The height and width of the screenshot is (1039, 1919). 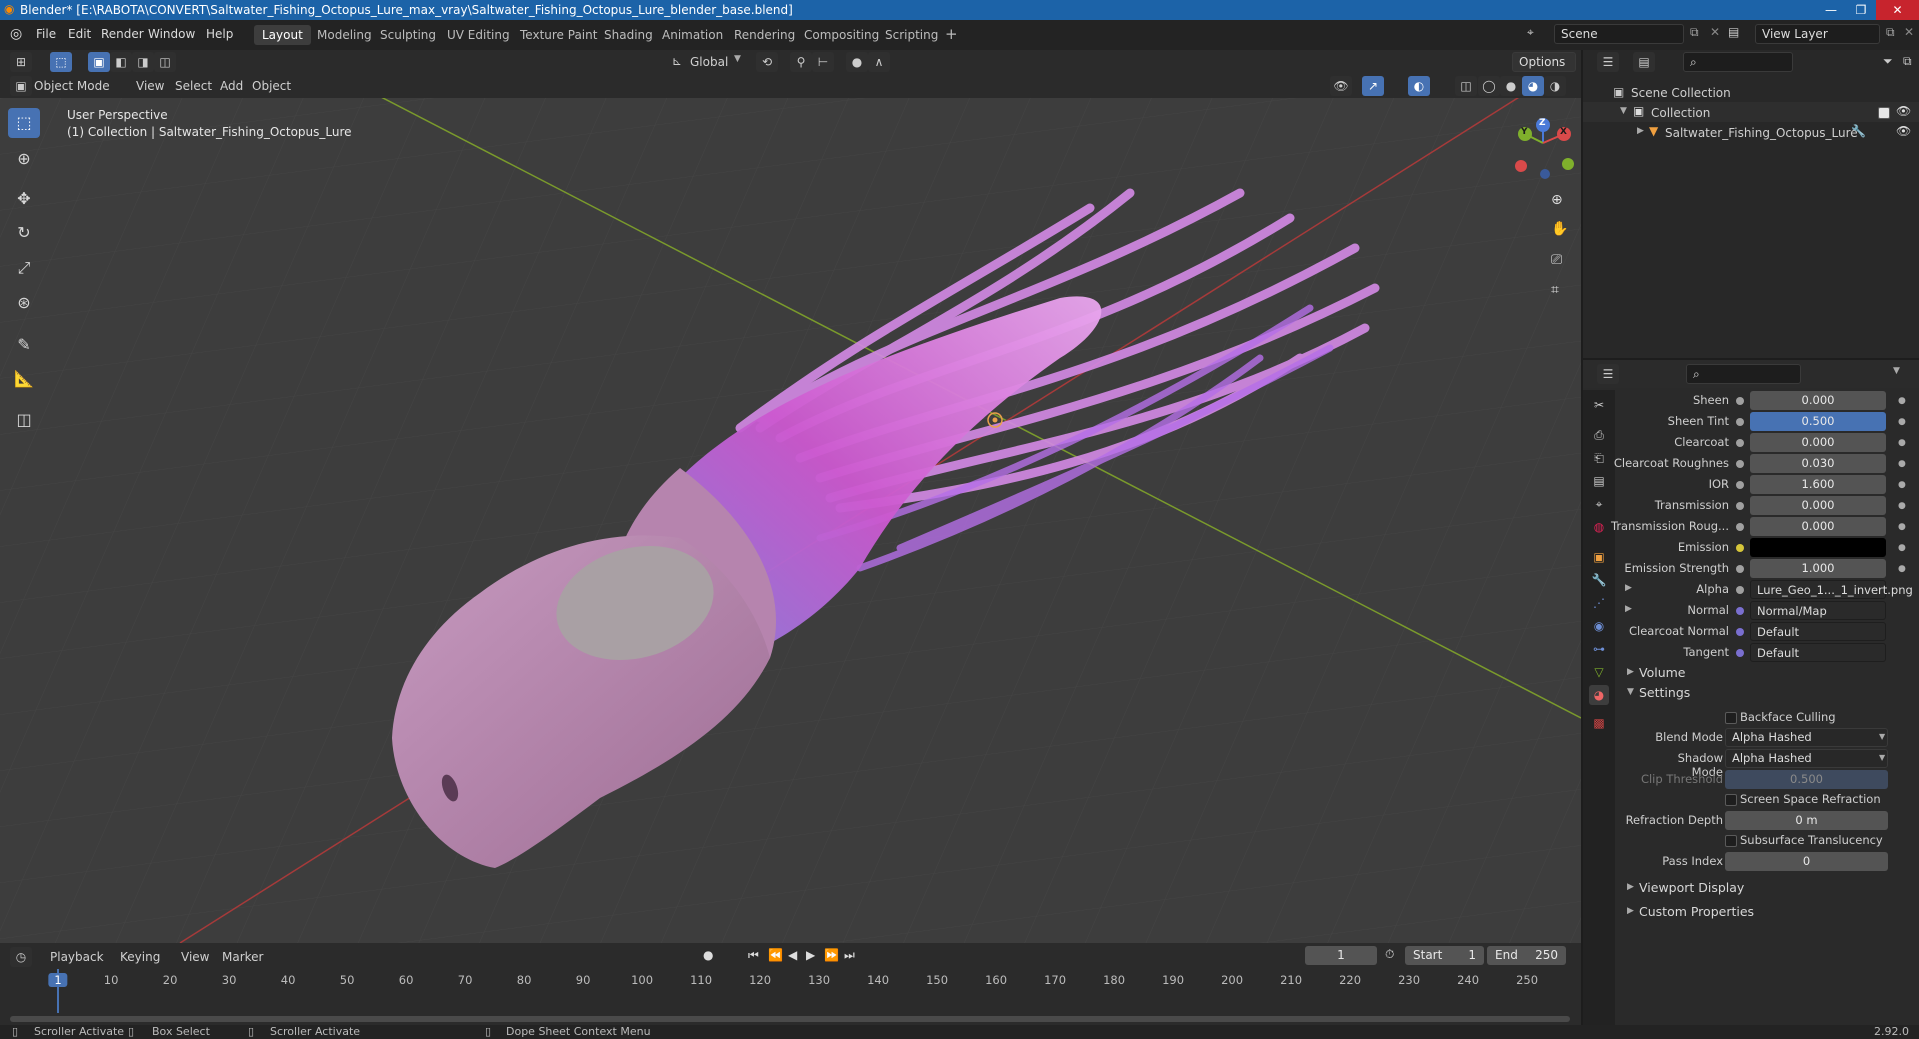 What do you see at coordinates (792, 955) in the screenshot?
I see `play-reverse-icon: ◀` at bounding box center [792, 955].